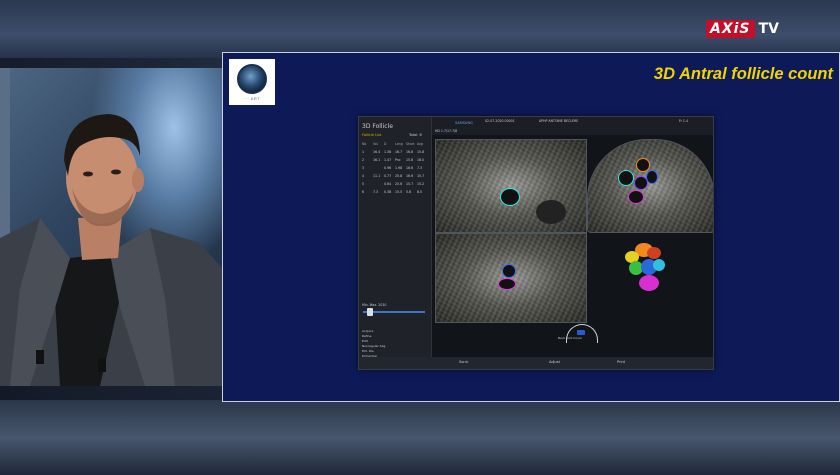 Image resolution: width=840 pixels, height=475 pixels. What do you see at coordinates (410, 152) in the screenshot?
I see `table-cell: 16.8` at bounding box center [410, 152].